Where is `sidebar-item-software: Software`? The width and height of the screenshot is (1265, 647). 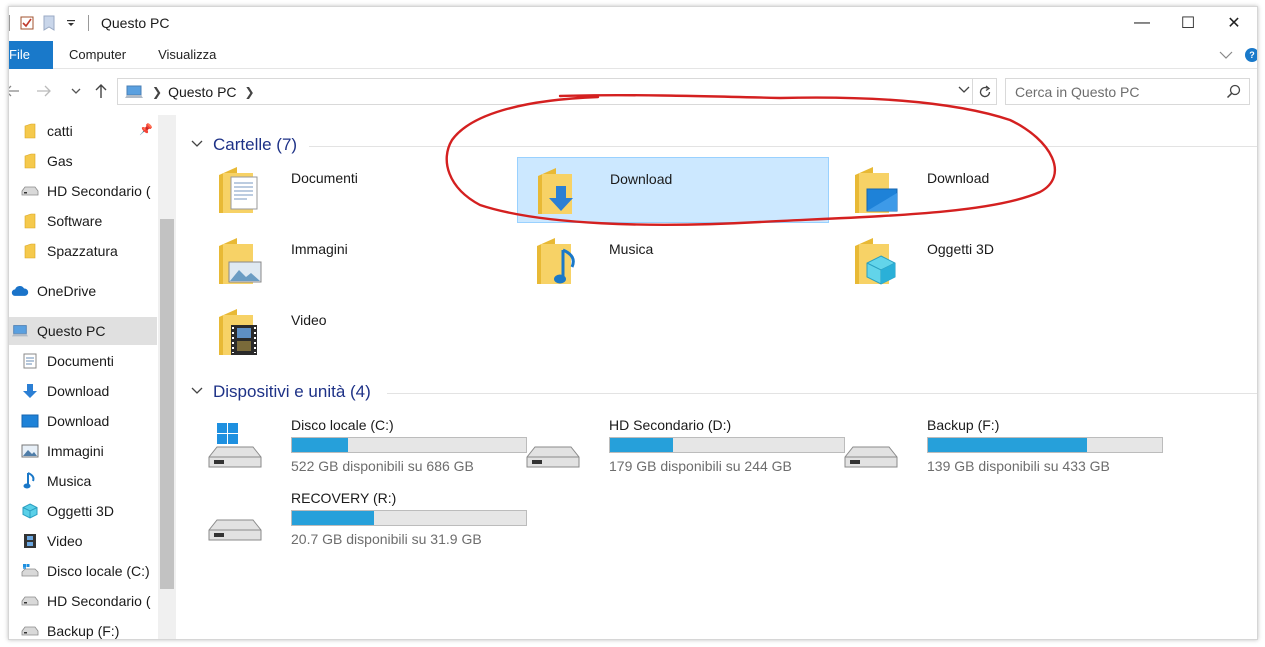
sidebar-item-software: Software is located at coordinates (83, 221).